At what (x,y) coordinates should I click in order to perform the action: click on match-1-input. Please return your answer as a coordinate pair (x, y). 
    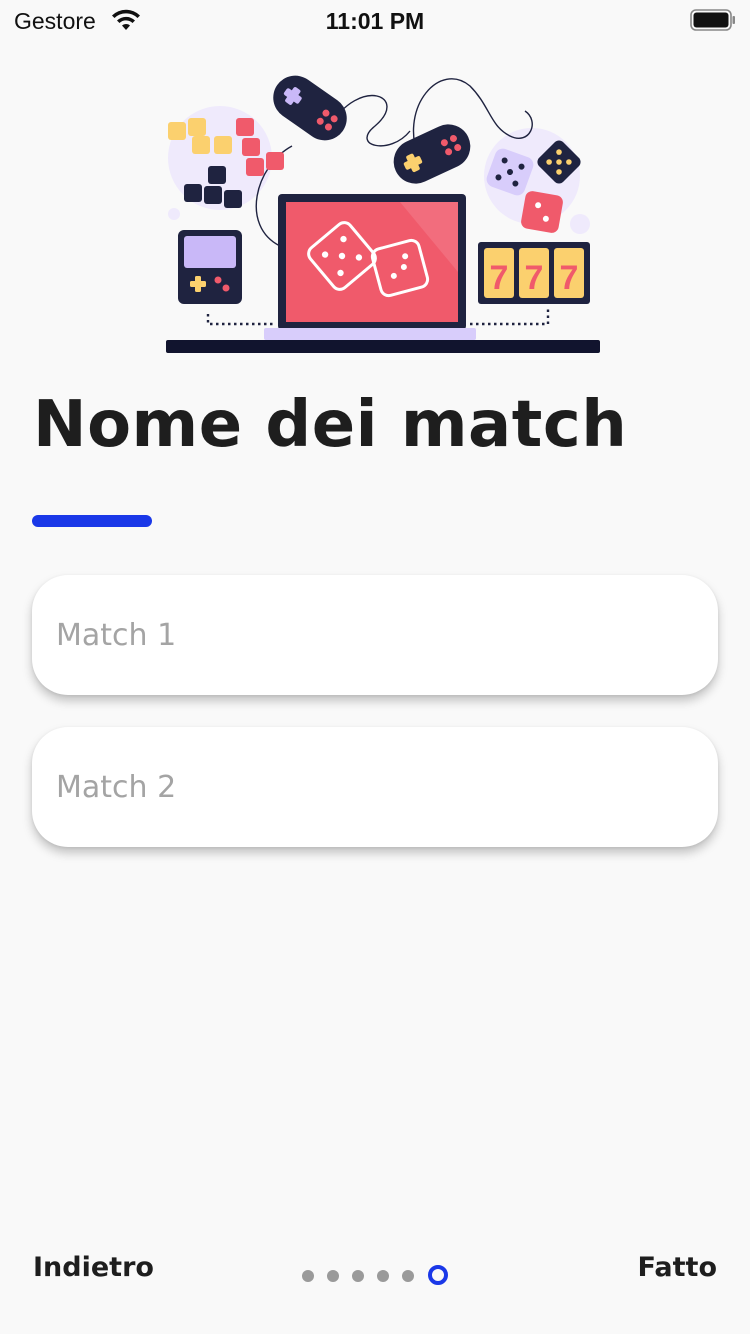
    Looking at the image, I should click on (376, 635).